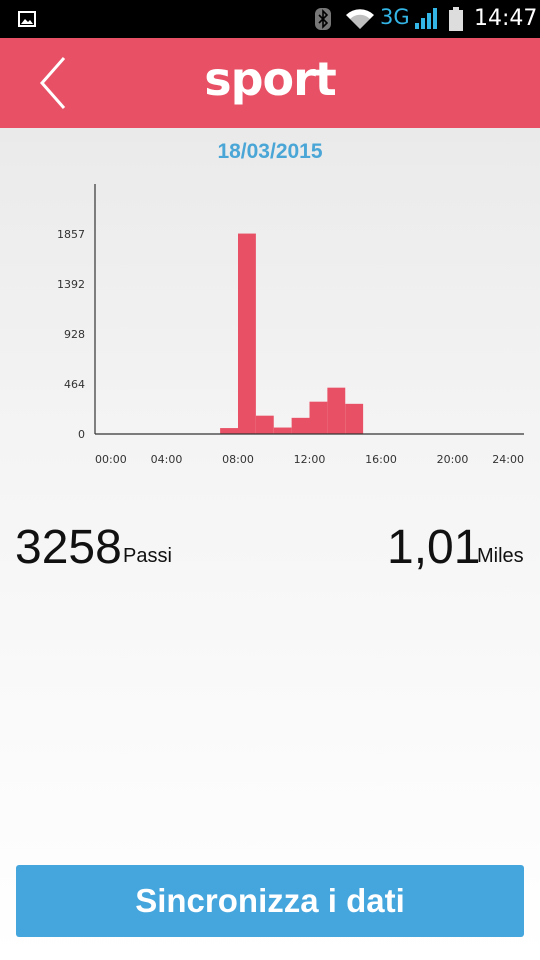  I want to click on app-header: sport, so click(270, 83).